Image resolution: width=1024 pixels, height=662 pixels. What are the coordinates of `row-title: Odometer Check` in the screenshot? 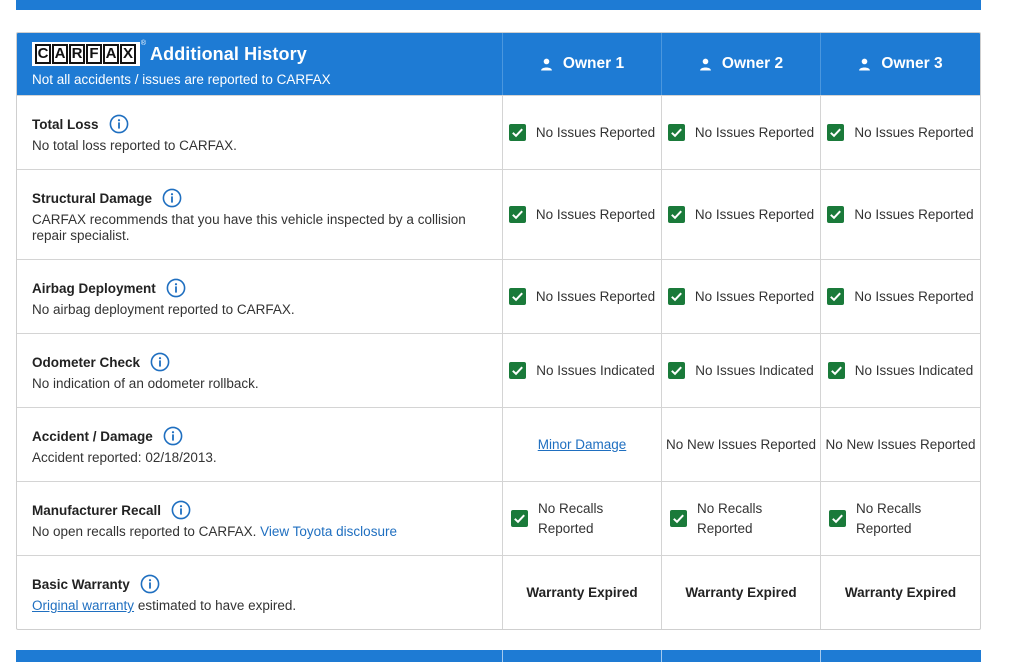 It's located at (86, 362).